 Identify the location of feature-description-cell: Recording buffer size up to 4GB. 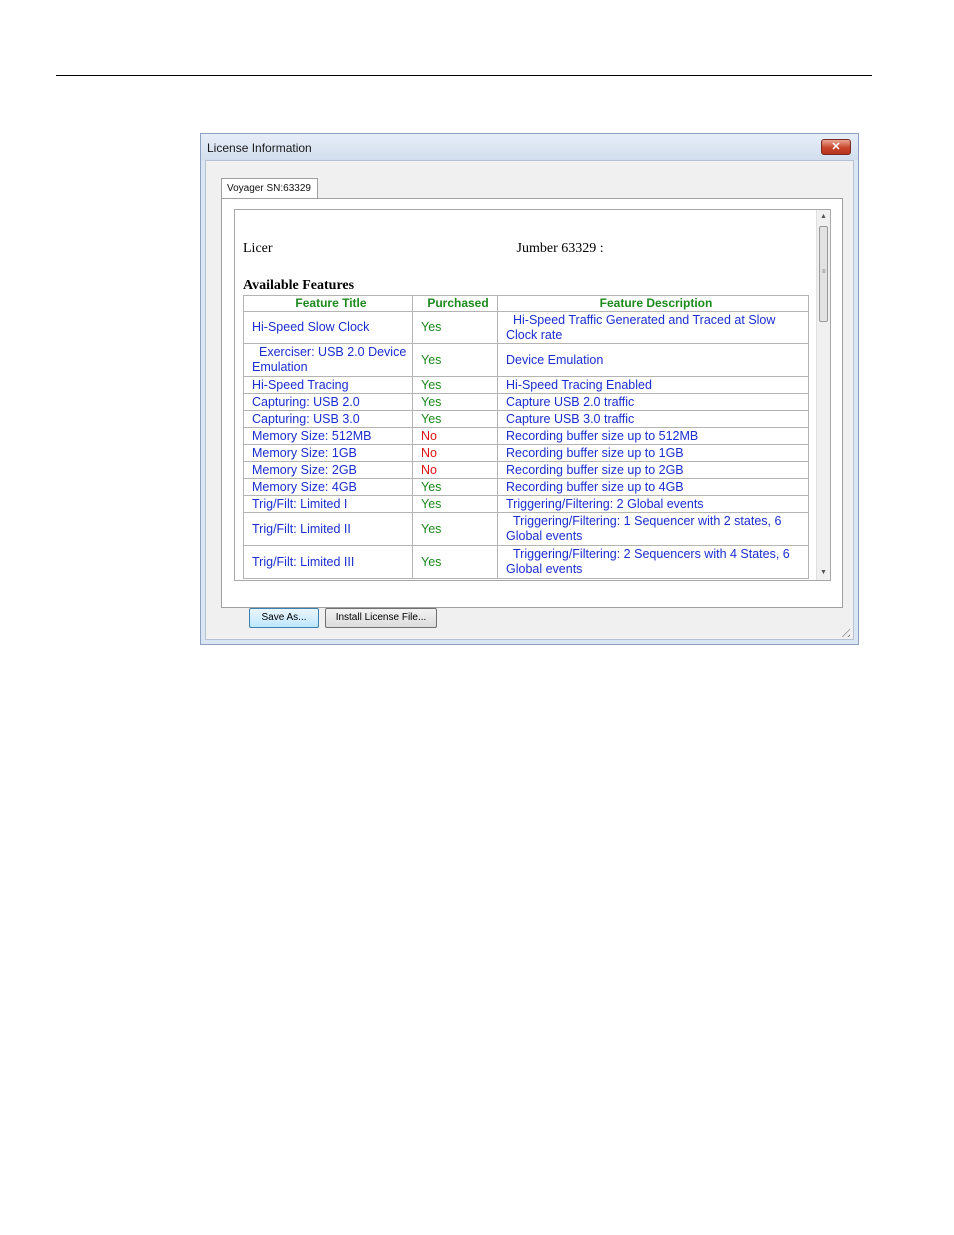
(653, 487).